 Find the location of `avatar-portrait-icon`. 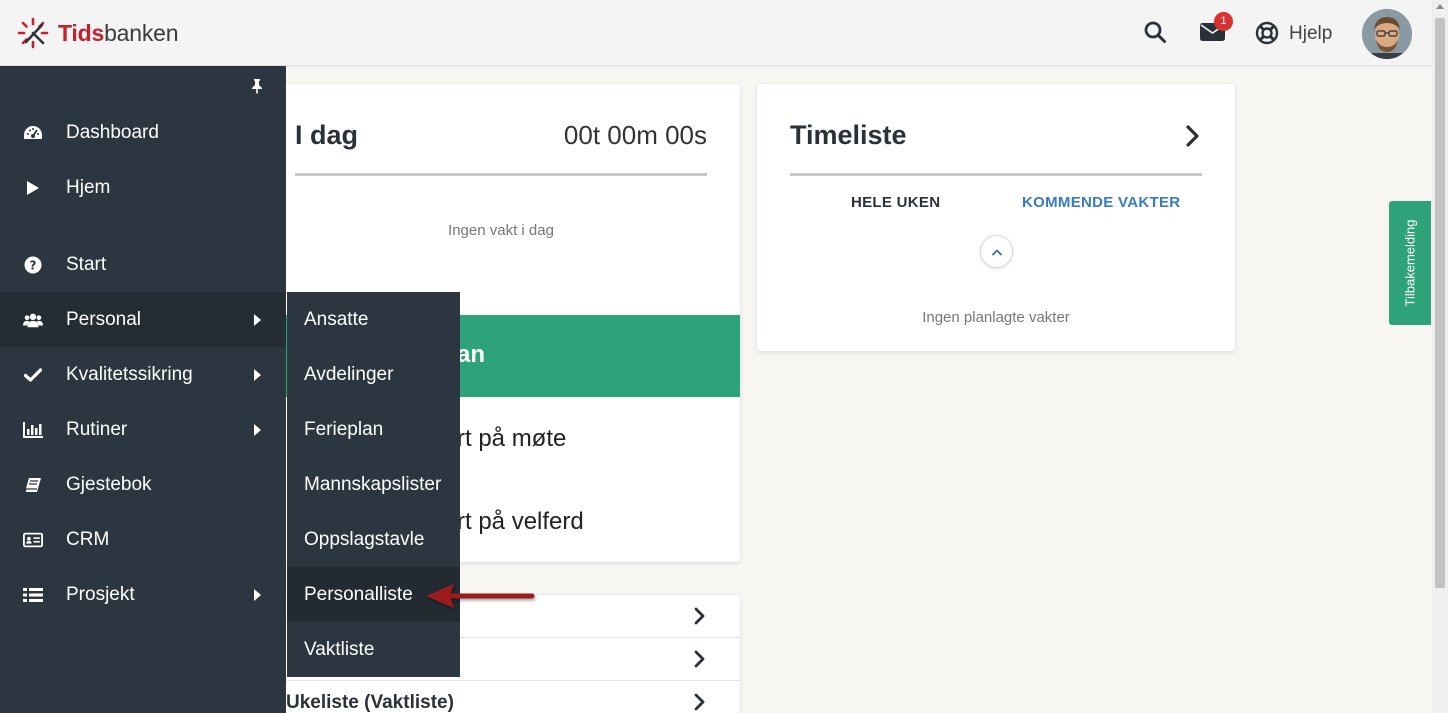

avatar-portrait-icon is located at coordinates (1387, 34).